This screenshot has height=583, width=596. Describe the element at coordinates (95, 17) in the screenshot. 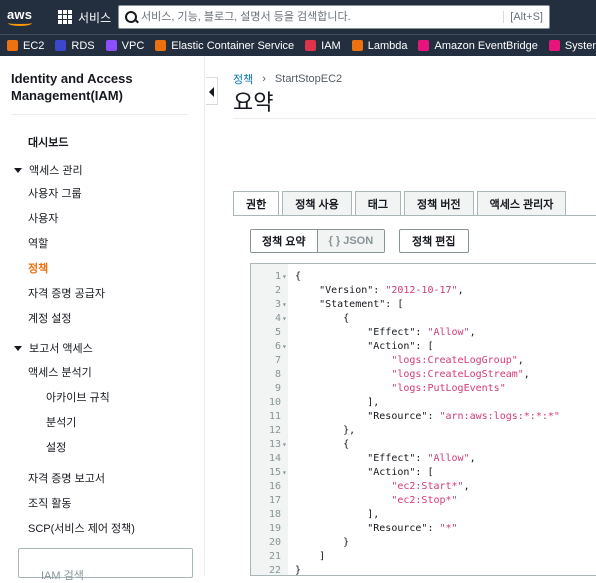

I see `services-label: 서비스` at that location.